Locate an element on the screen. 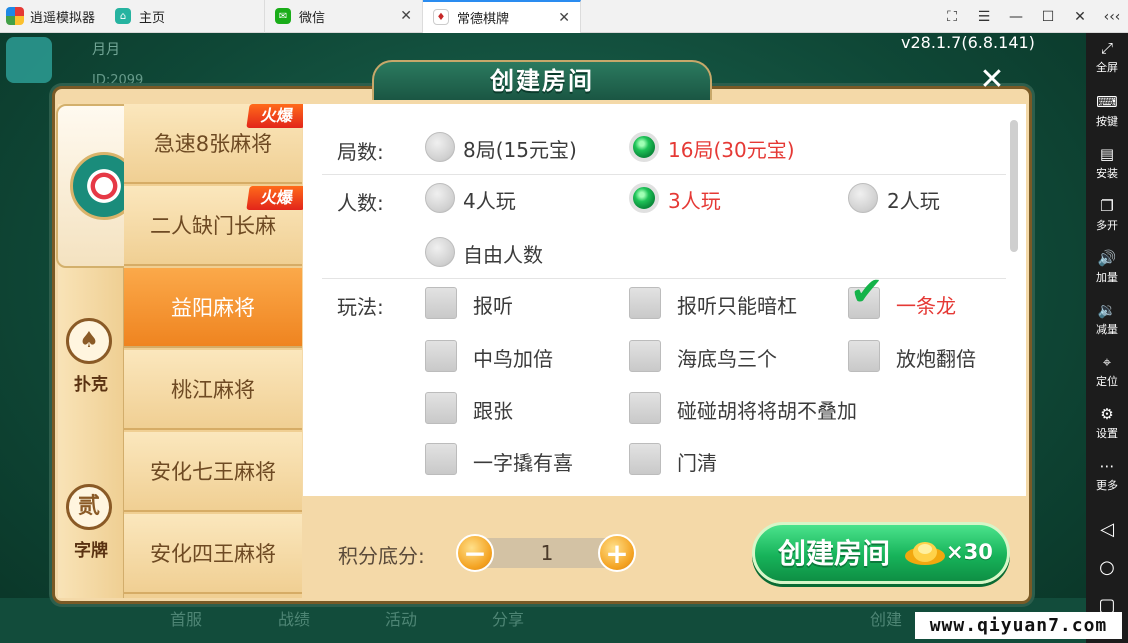 The width and height of the screenshot is (1128, 643). game-item-label: 急速8张麻将 is located at coordinates (213, 144).